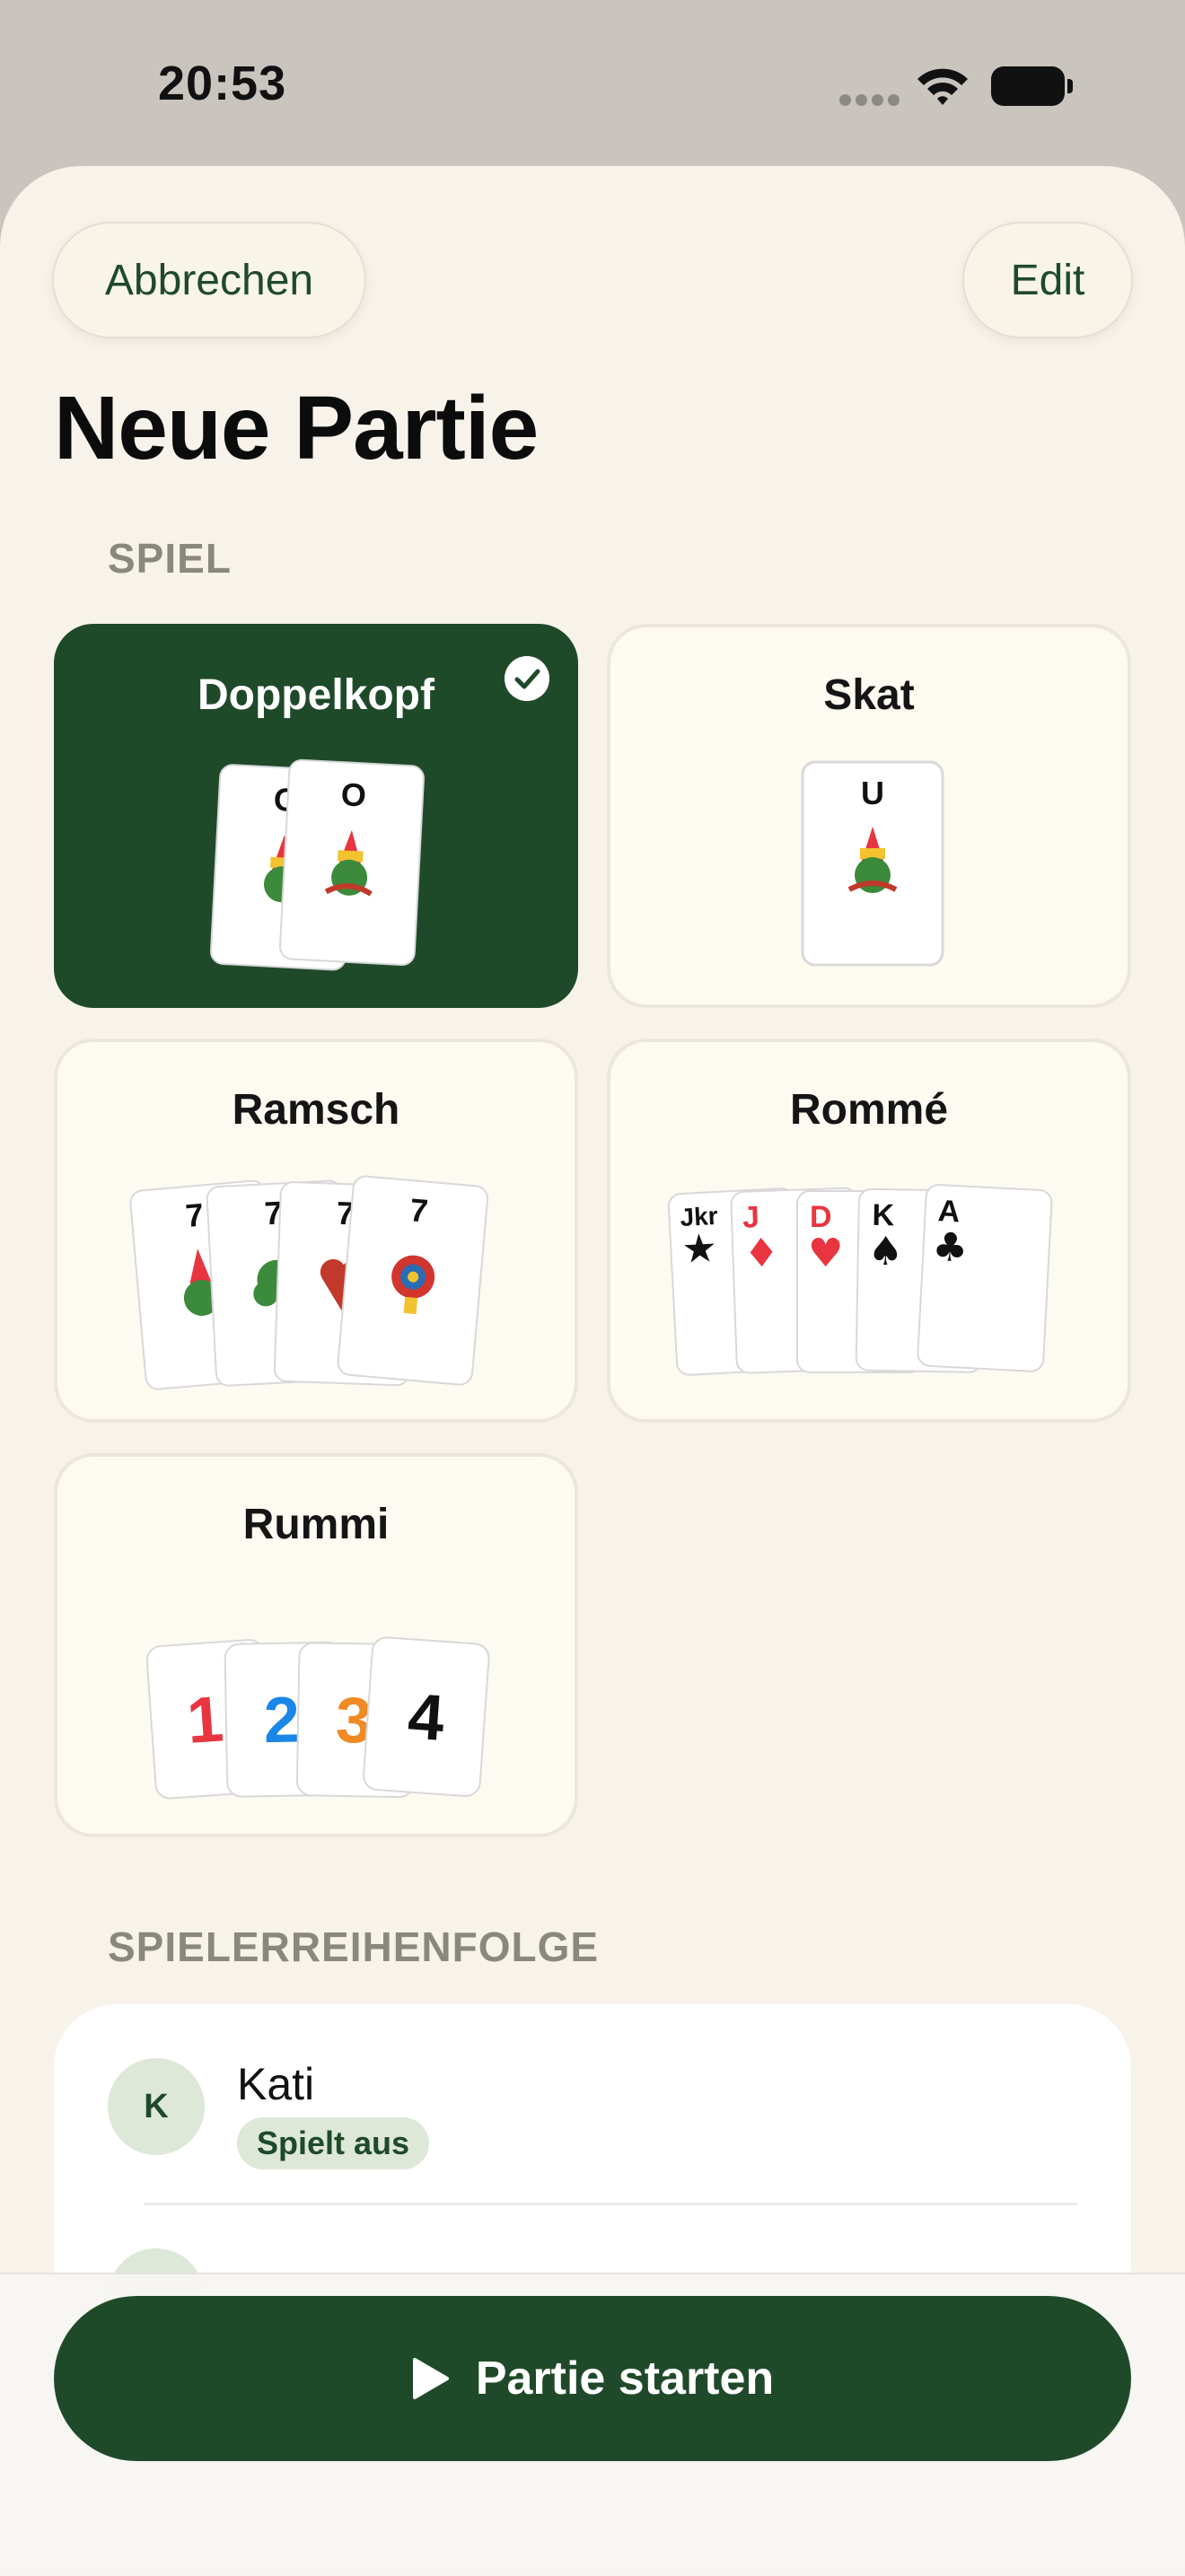 The width and height of the screenshot is (1185, 2576). Describe the element at coordinates (333, 2143) in the screenshot. I see `status-badge: Spielt aus` at that location.